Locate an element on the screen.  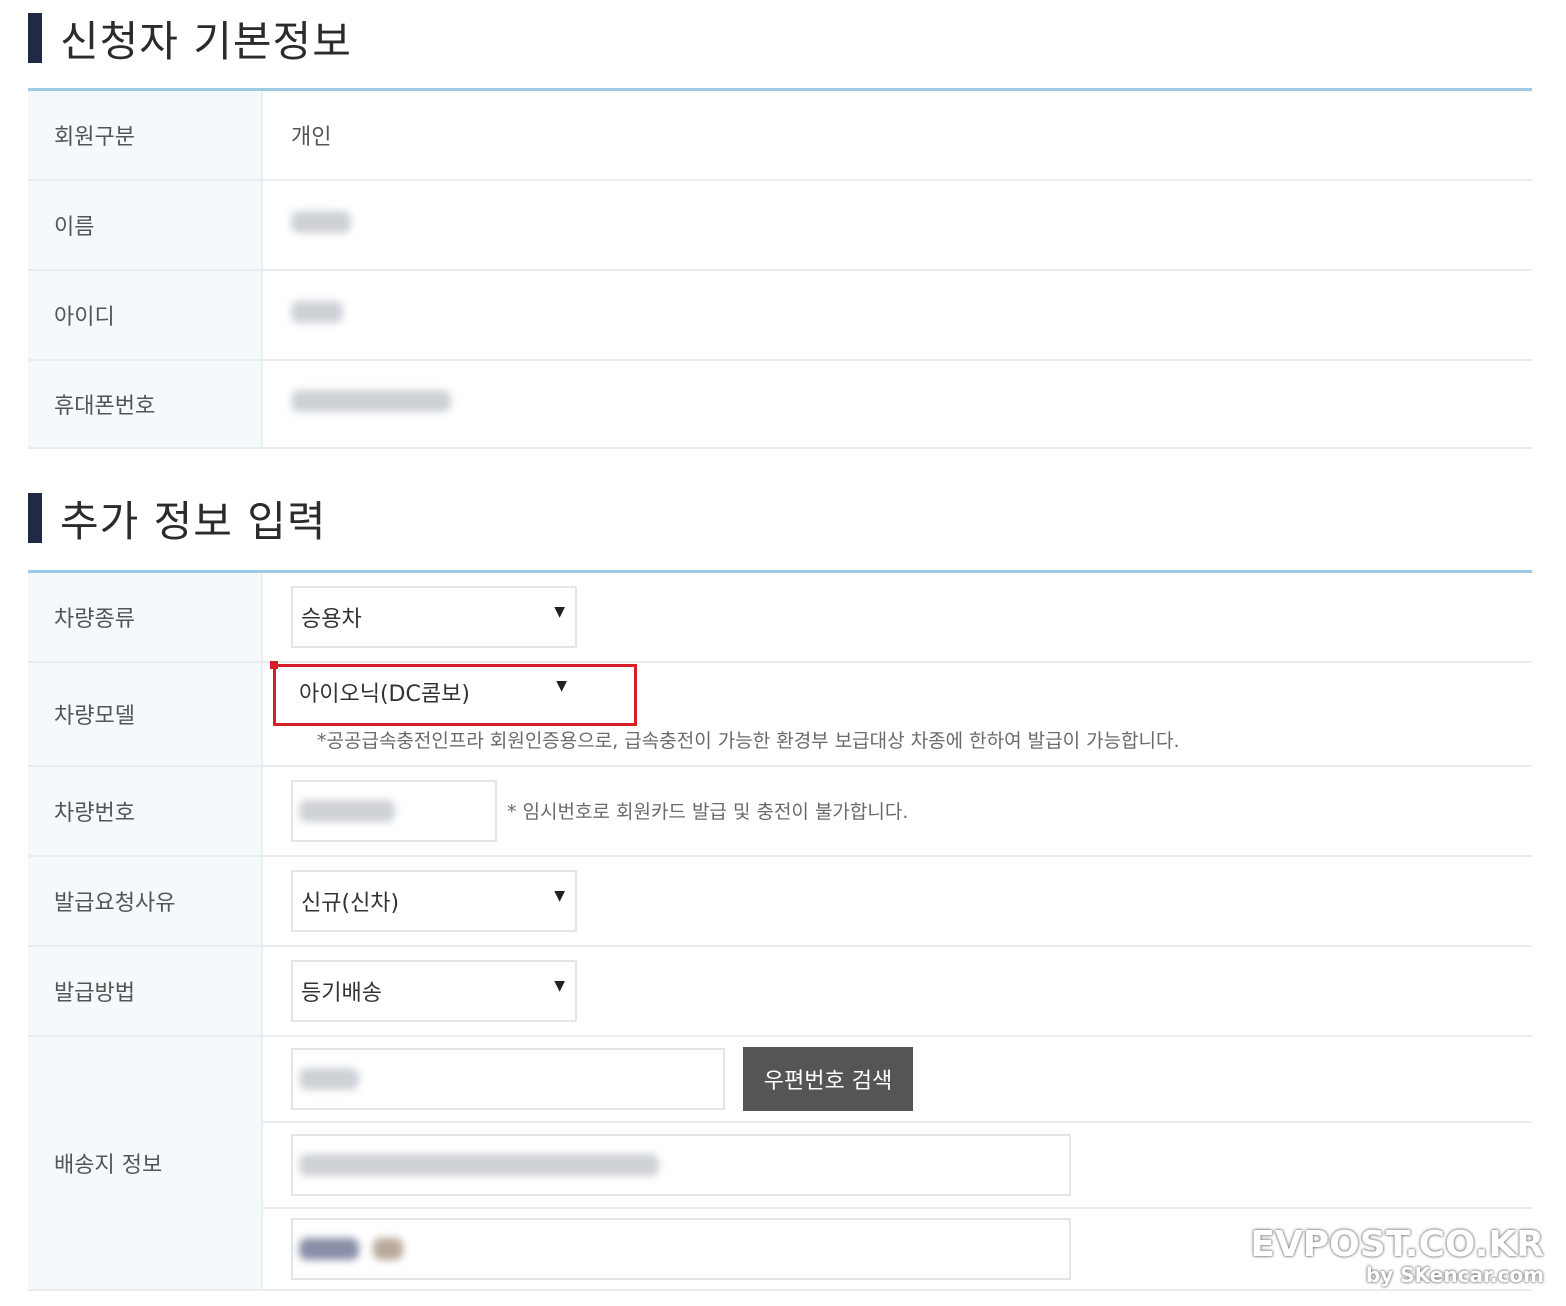
issue-method-selected: 등기배송 is located at coordinates (341, 993).